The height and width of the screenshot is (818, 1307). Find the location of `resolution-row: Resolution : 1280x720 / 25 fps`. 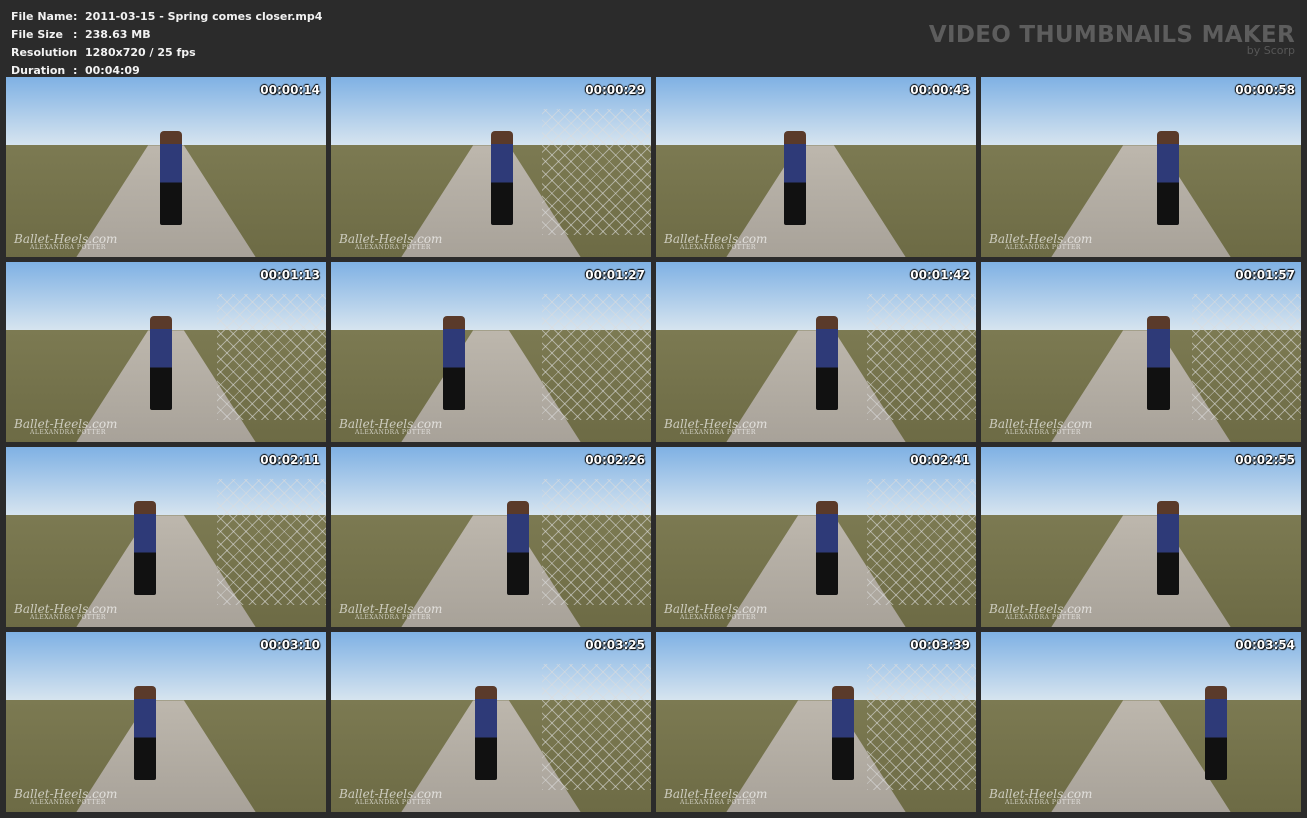

resolution-row: Resolution : 1280x720 / 25 fps is located at coordinates (166, 53).